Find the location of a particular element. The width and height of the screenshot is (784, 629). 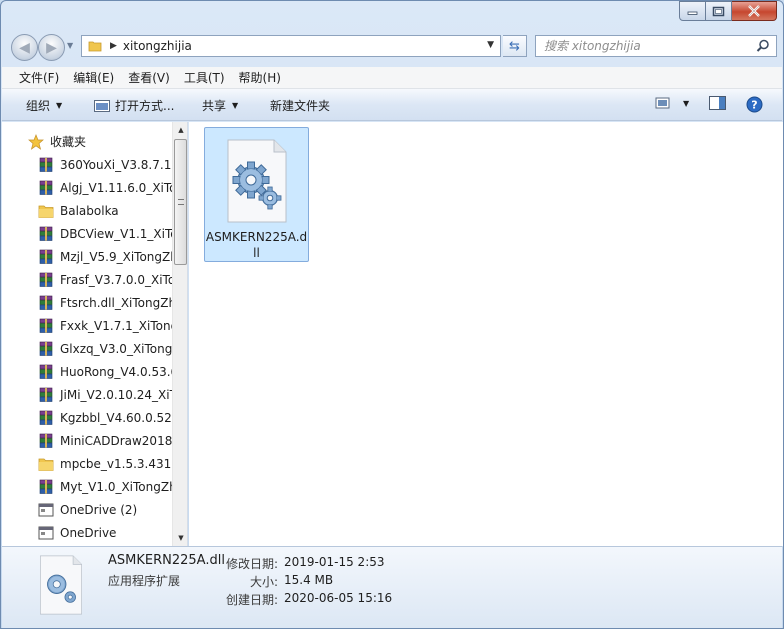

nav-item: Kgzbbl_V4.60.0.520 is located at coordinates (87, 417).